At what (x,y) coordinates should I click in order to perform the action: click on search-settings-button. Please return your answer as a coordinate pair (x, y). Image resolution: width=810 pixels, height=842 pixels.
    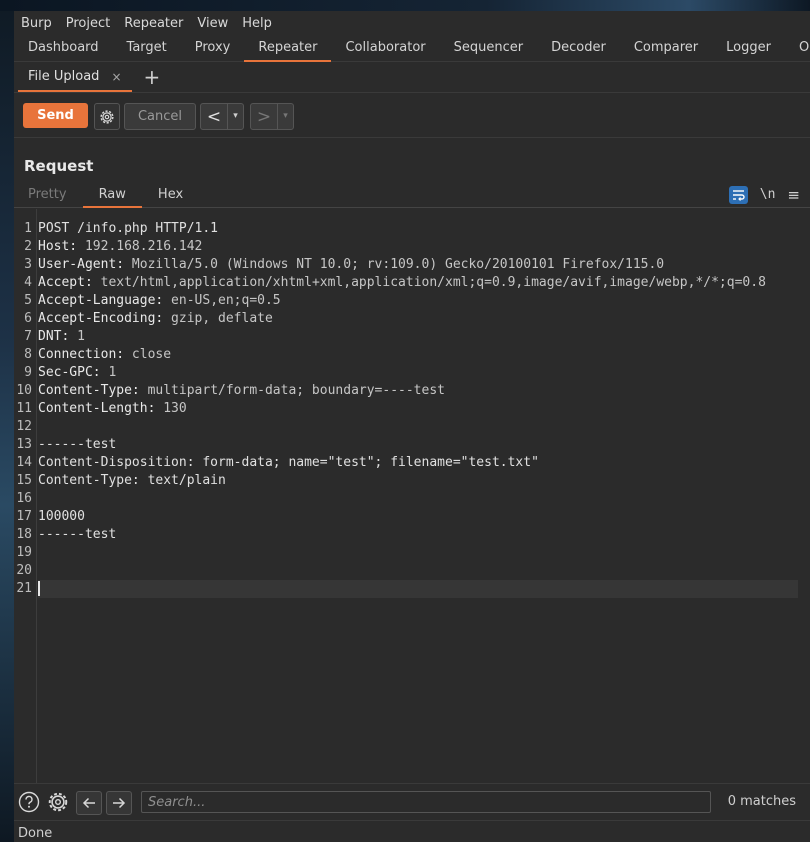
    Looking at the image, I should click on (58, 802).